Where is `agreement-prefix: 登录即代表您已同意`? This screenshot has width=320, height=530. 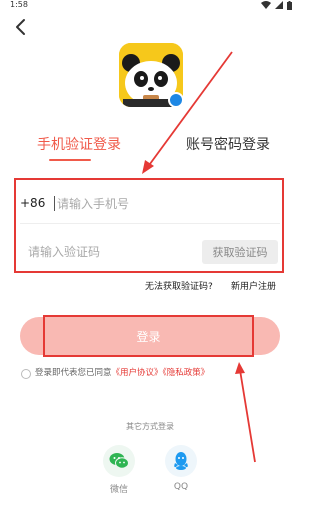 agreement-prefix: 登录即代表您已同意 is located at coordinates (73, 373).